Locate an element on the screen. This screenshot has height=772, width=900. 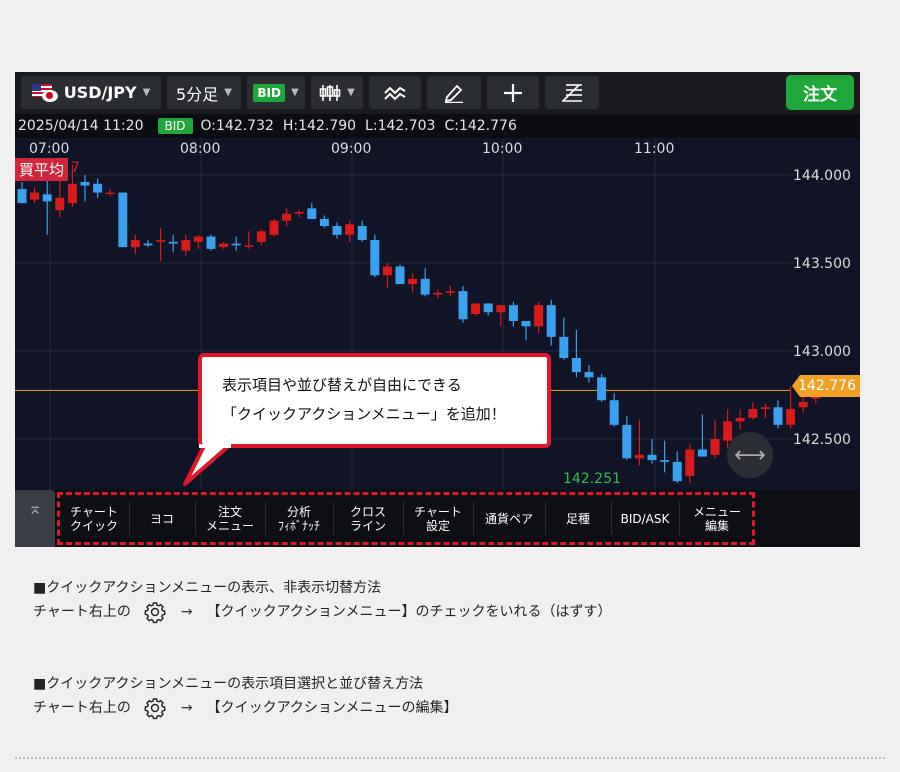
y-tick-label: 144.000 is located at coordinates (822, 176).